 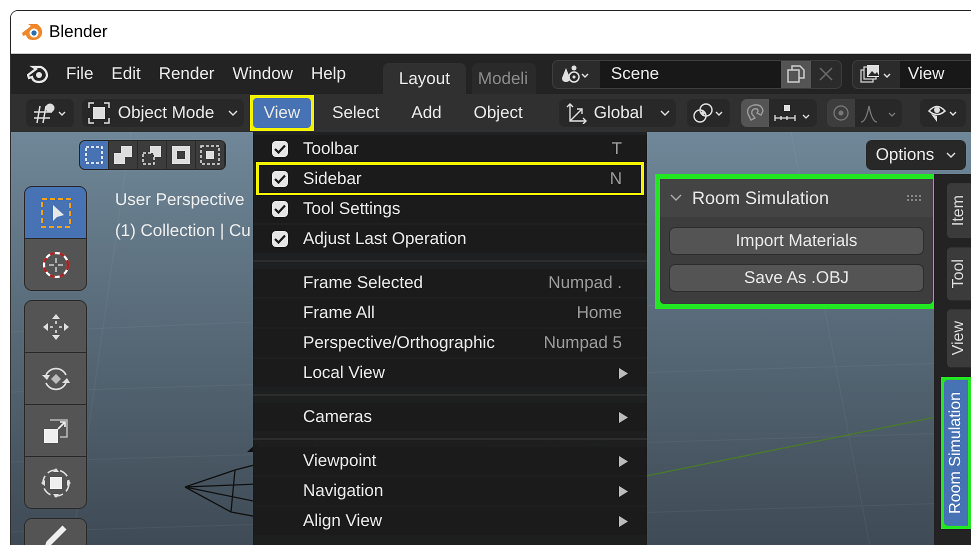 I want to click on sidebar-tab: Room Simulation, so click(x=956, y=453).